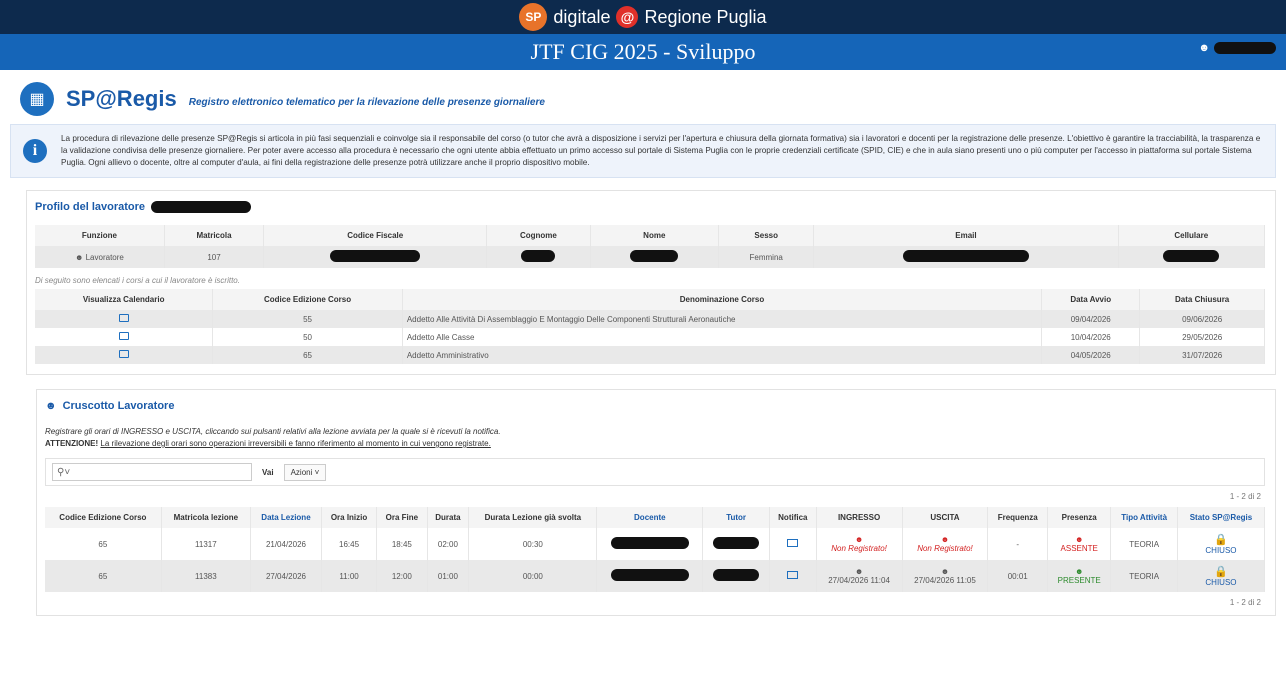 The width and height of the screenshot is (1286, 693). What do you see at coordinates (654, 256) in the screenshot?
I see `redacted-nome` at bounding box center [654, 256].